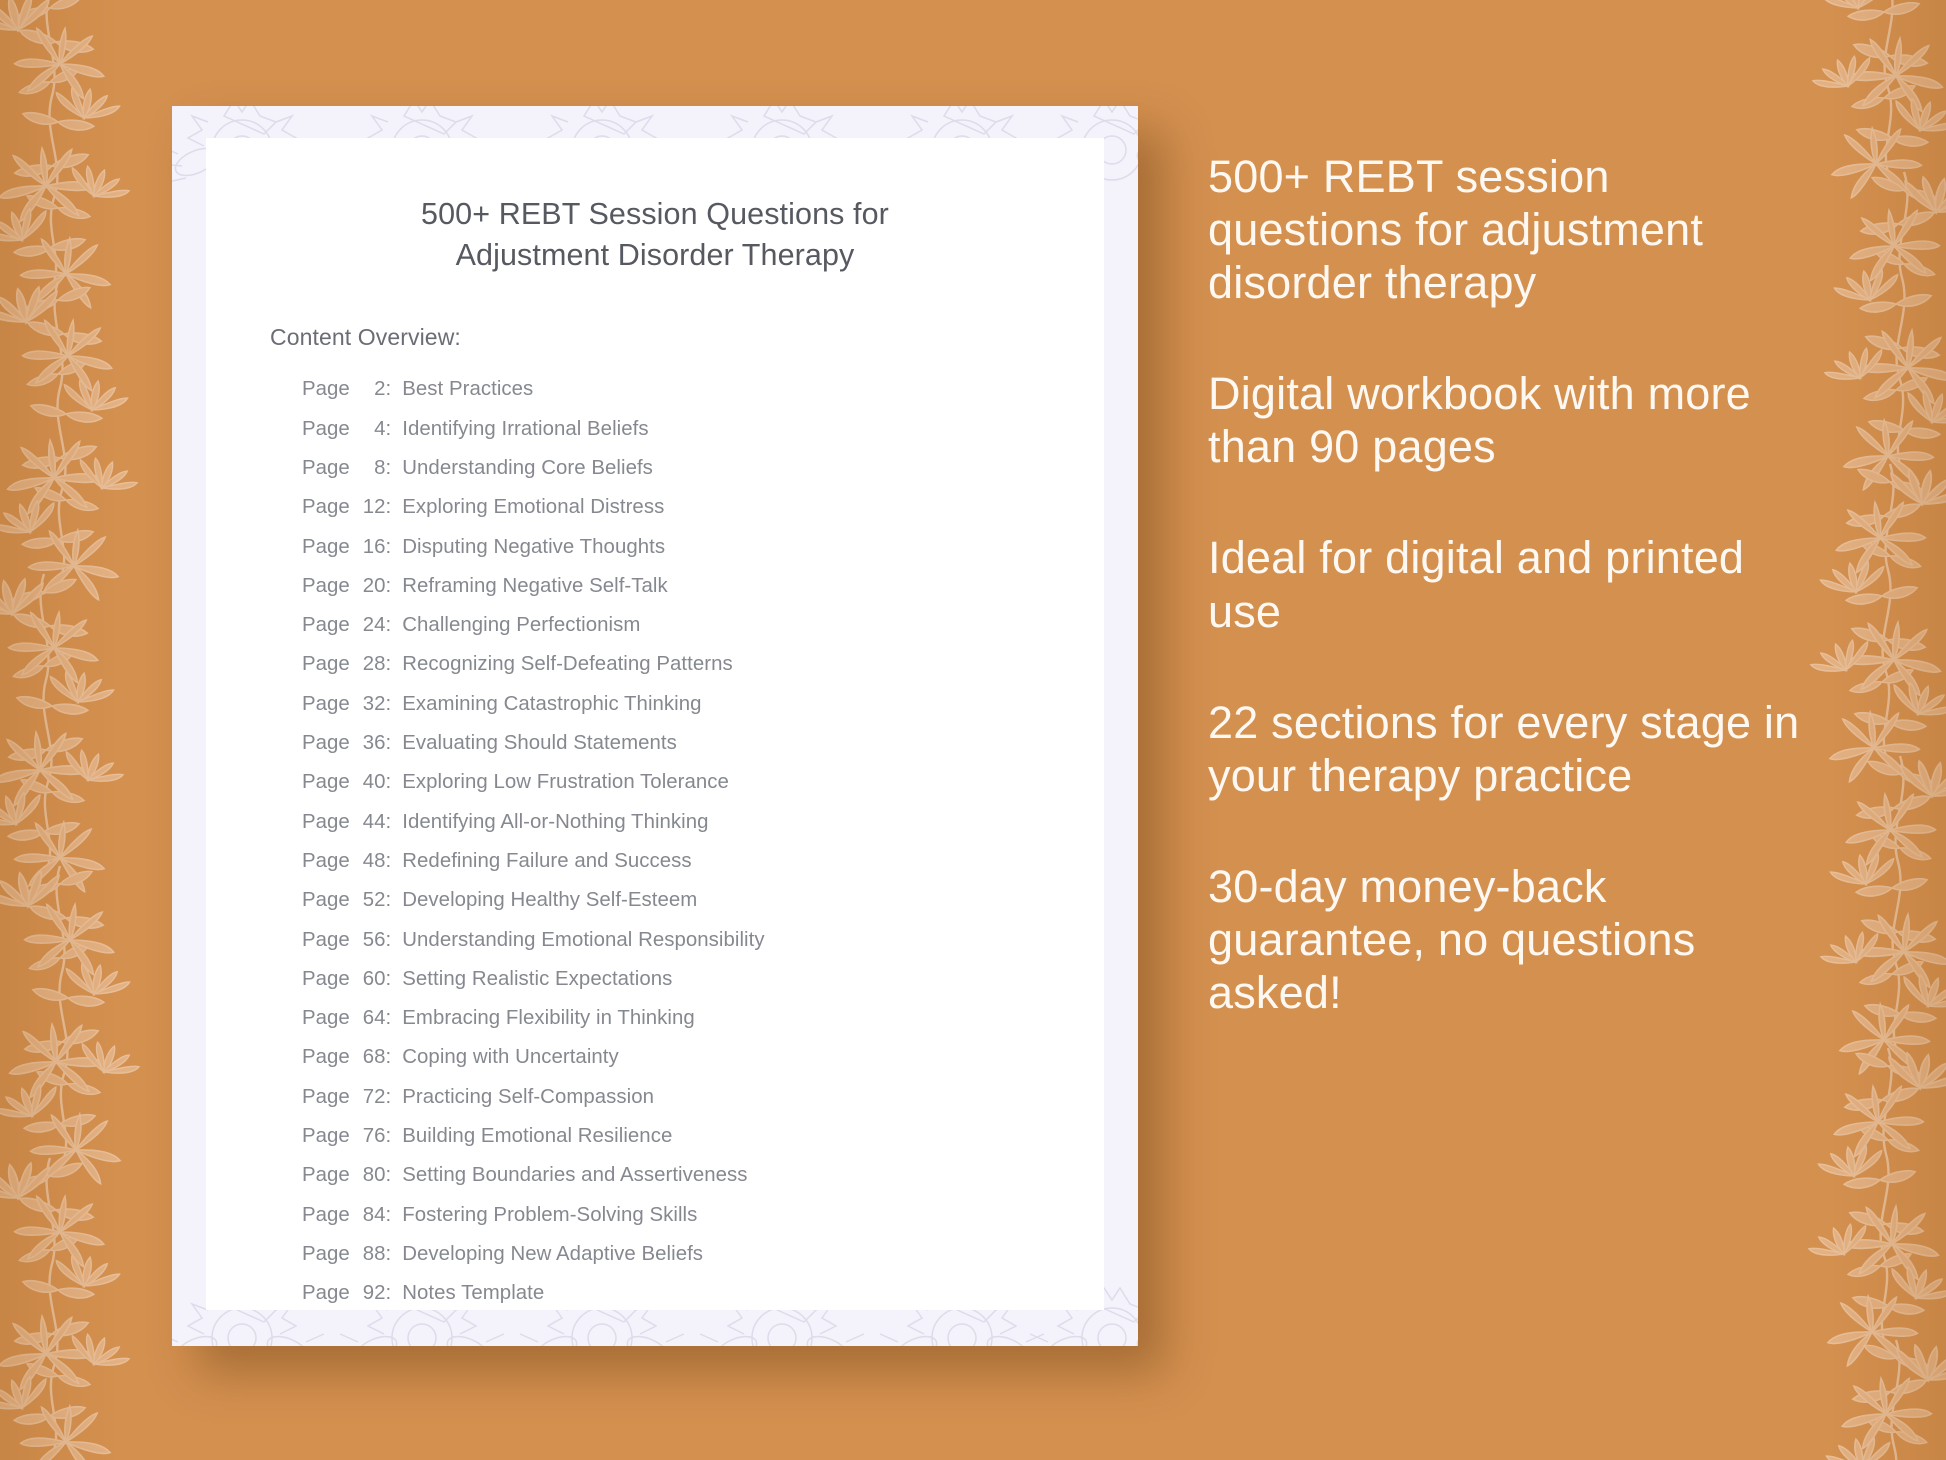 Image resolution: width=1946 pixels, height=1460 pixels. I want to click on toc-entry: Page 2: Best Practices, so click(703, 397).